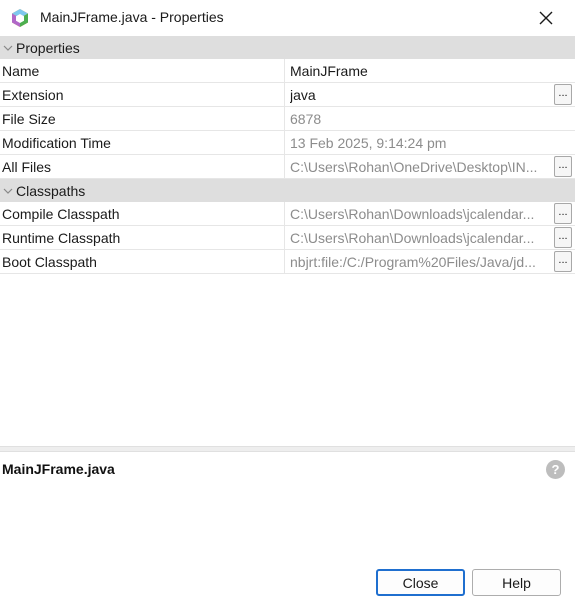 This screenshot has width=575, height=607. I want to click on property-value: MainJFrame, so click(430, 70).